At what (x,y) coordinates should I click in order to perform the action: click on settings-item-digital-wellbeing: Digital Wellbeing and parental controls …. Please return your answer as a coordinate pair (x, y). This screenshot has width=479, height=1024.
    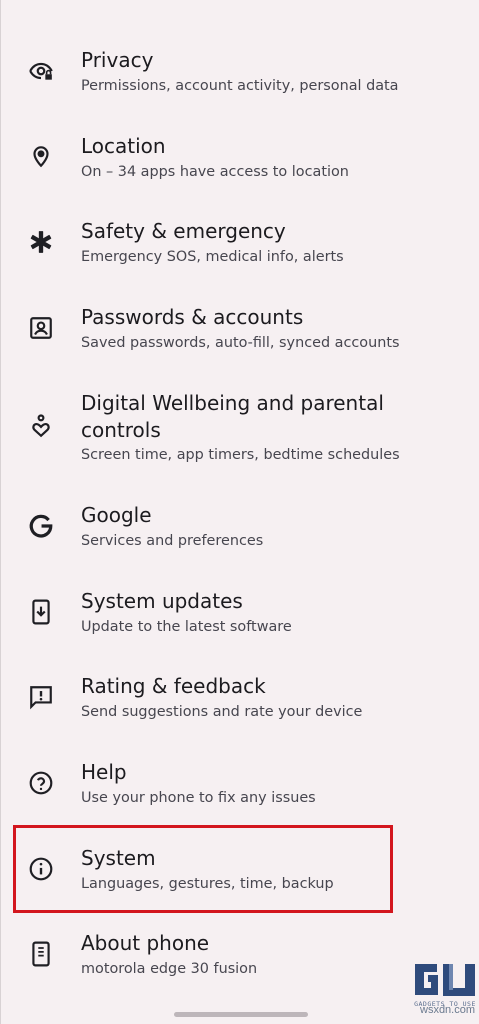
    Looking at the image, I should click on (240, 432).